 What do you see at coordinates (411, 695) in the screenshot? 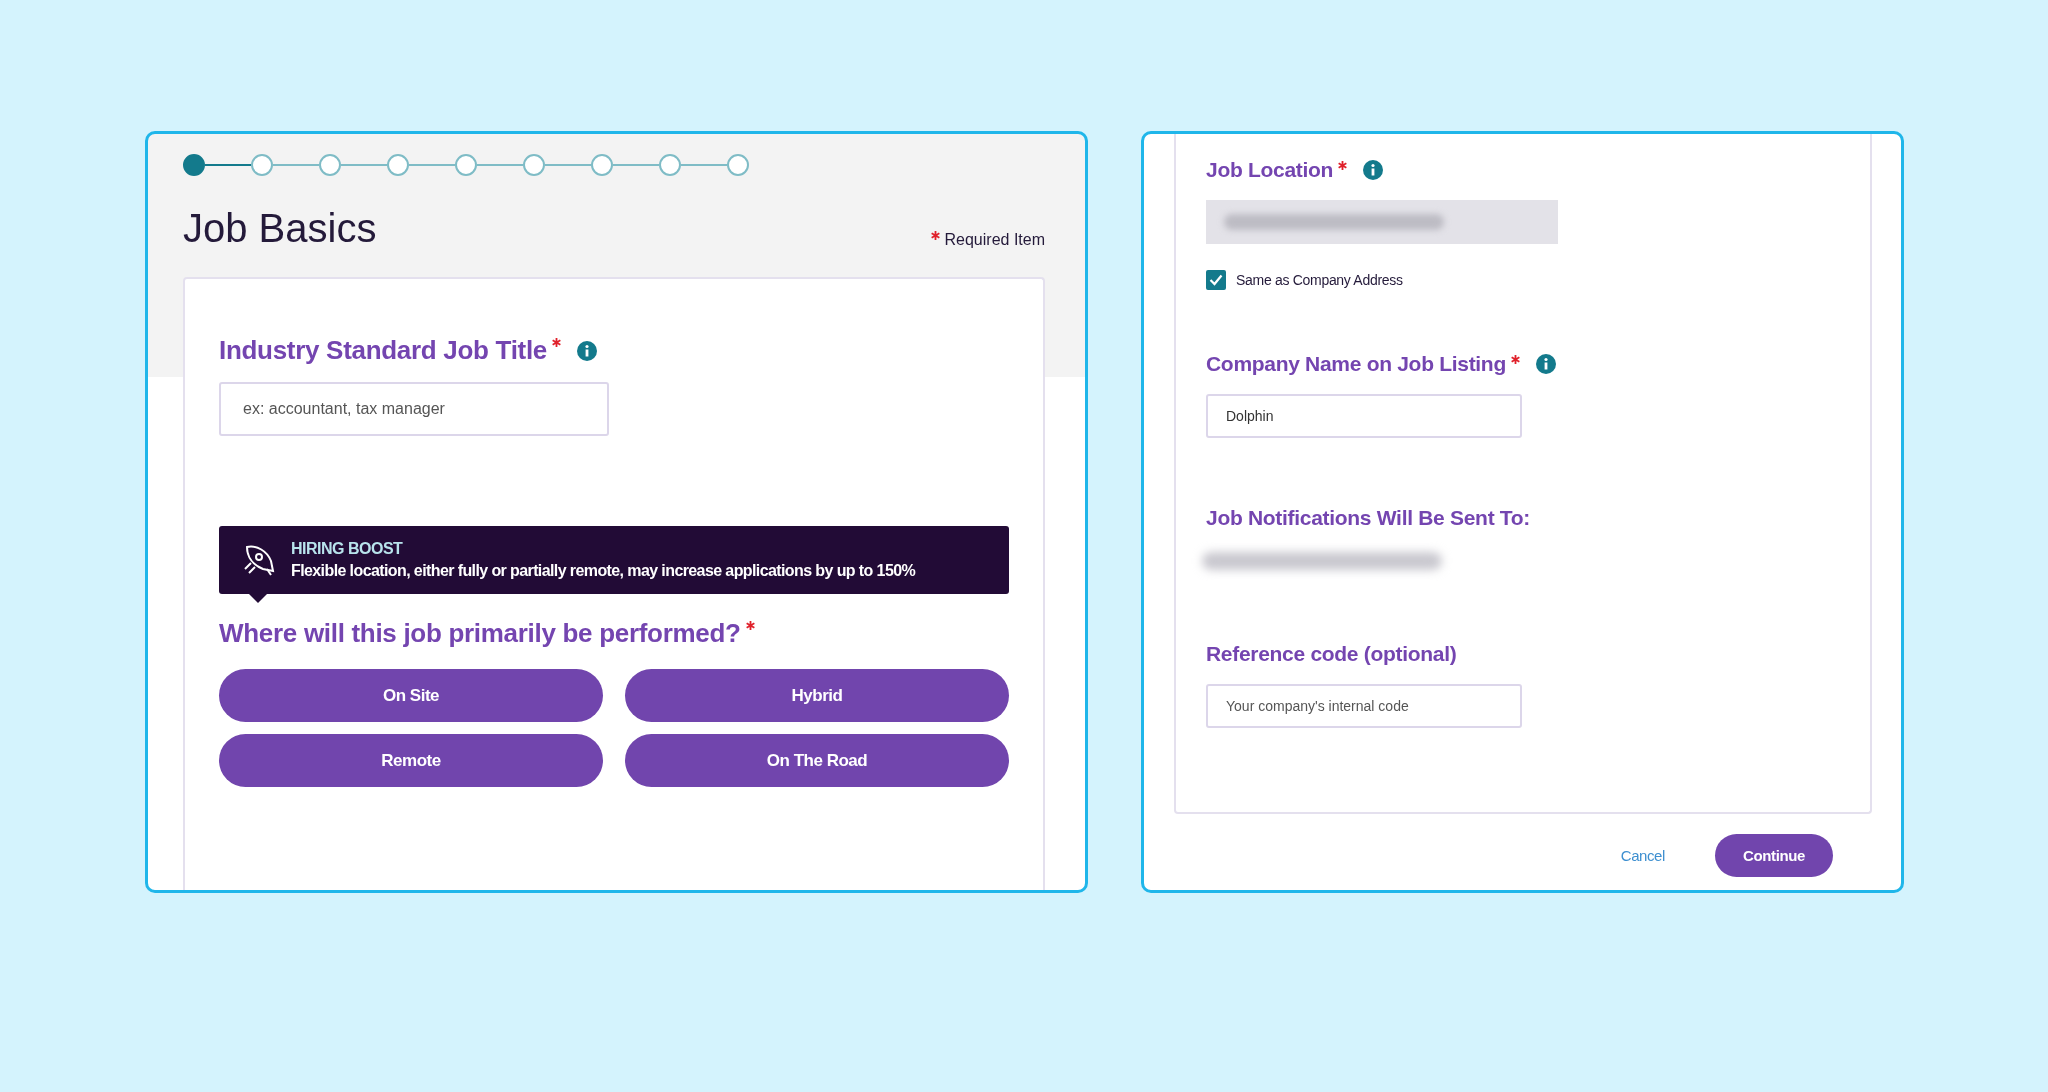
I see `location-option-button: On Site` at bounding box center [411, 695].